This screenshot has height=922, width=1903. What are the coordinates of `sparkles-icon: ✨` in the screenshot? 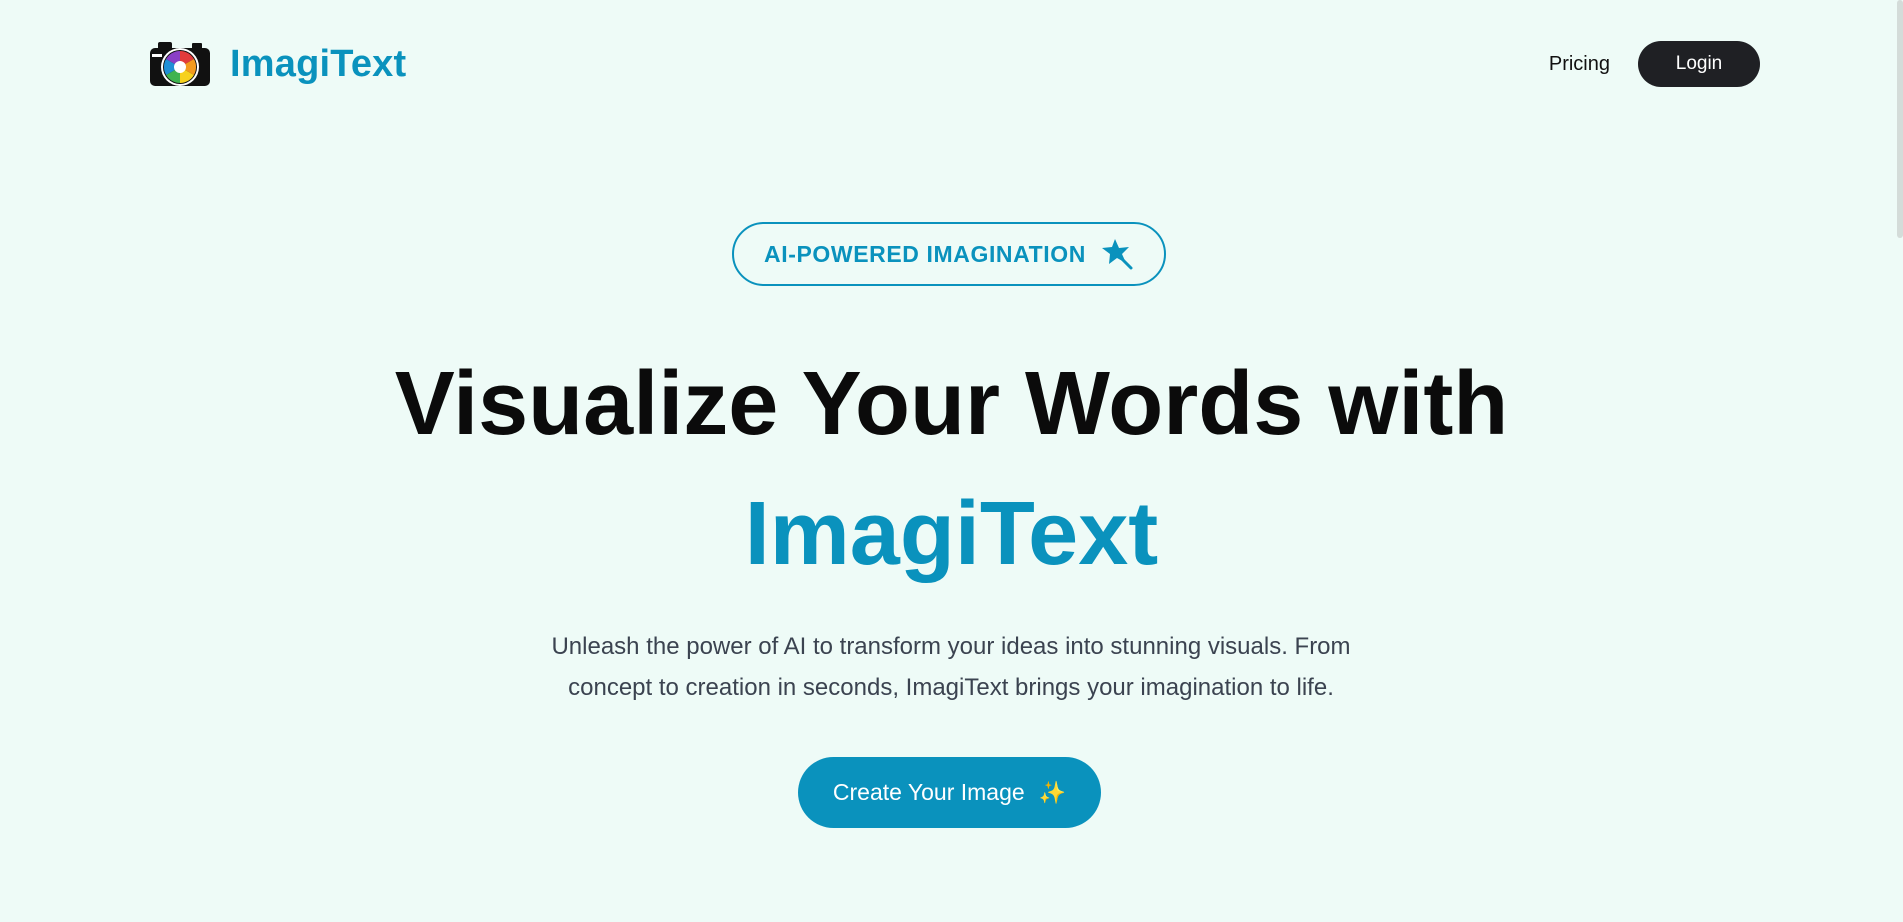 It's located at (1052, 792).